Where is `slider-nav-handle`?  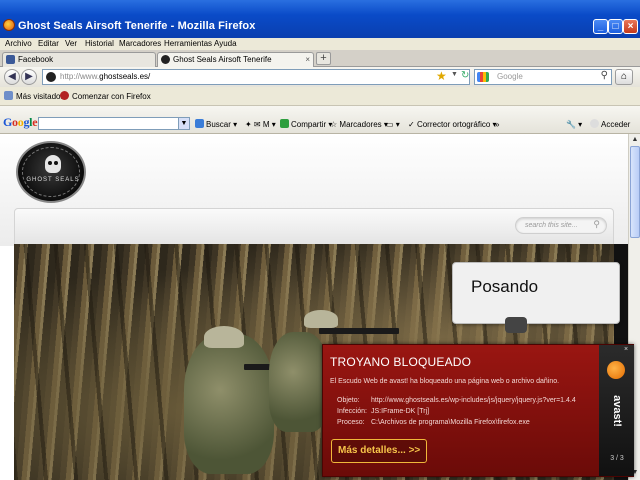
slider-nav-handle is located at coordinates (516, 325).